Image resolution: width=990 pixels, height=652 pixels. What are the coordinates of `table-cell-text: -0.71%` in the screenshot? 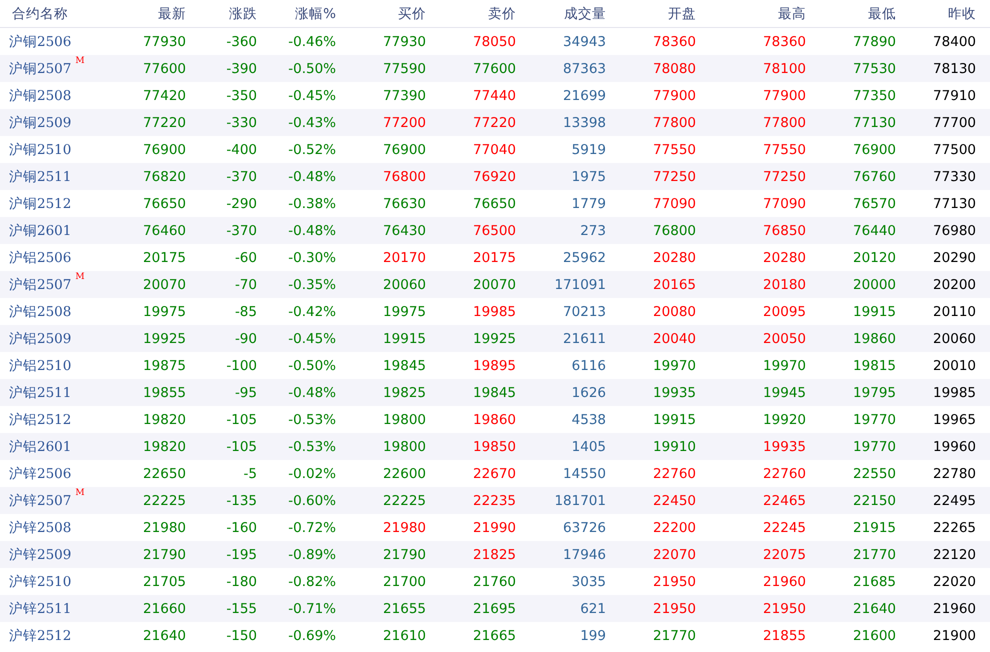 It's located at (311, 608).